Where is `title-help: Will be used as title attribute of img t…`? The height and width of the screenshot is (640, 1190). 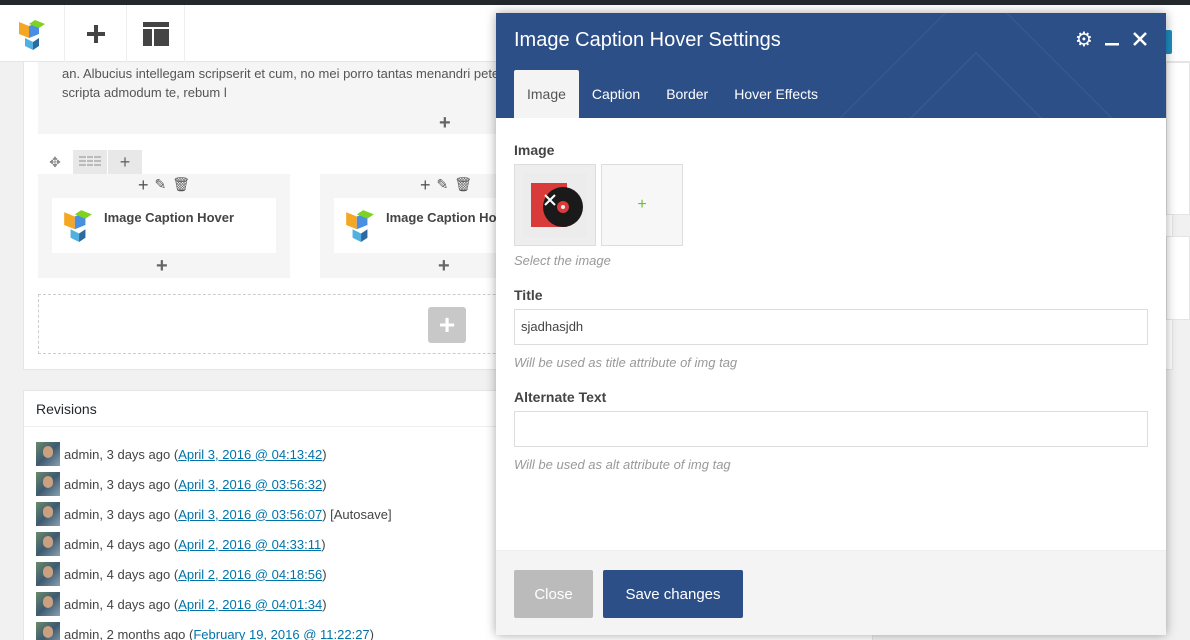
title-help: Will be used as title attribute of img t… is located at coordinates (626, 362).